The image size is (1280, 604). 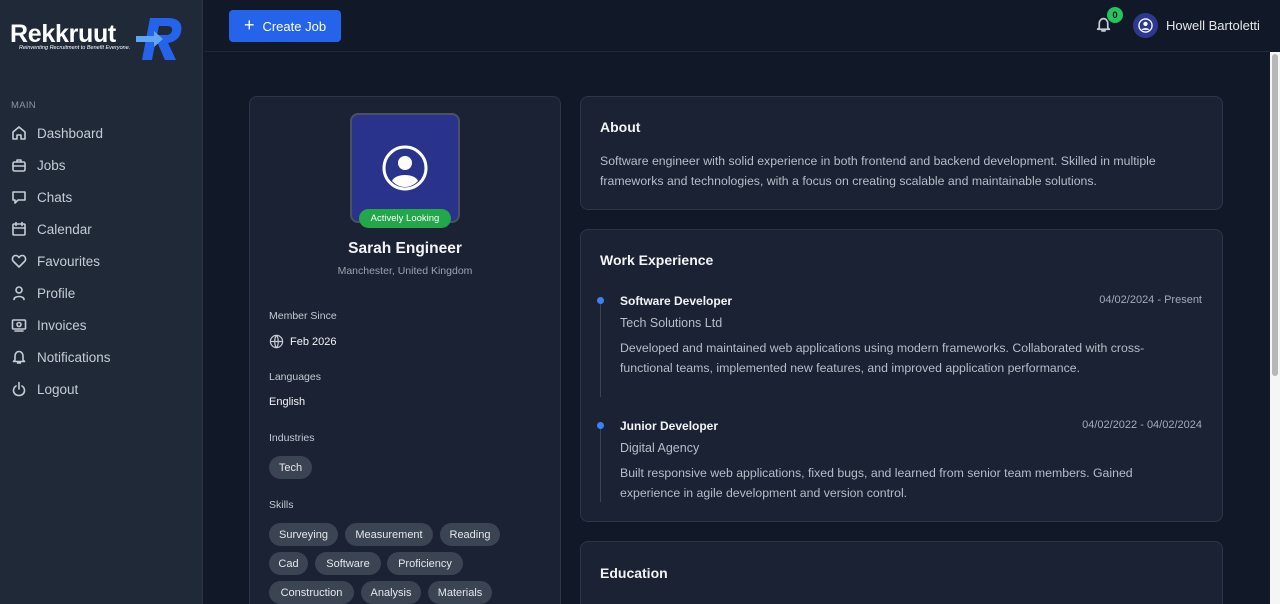 What do you see at coordinates (19, 357) in the screenshot?
I see `bell-icon` at bounding box center [19, 357].